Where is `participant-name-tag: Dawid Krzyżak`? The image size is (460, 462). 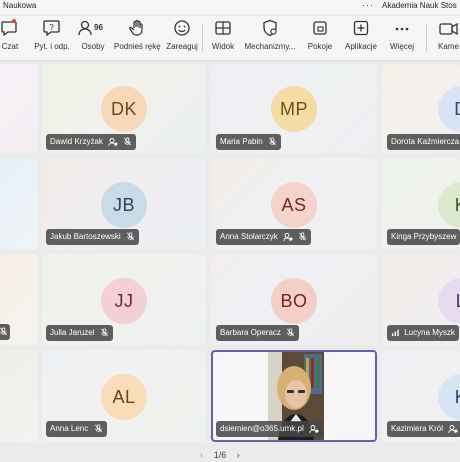
participant-name-tag: Dawid Krzyżak is located at coordinates (91, 142).